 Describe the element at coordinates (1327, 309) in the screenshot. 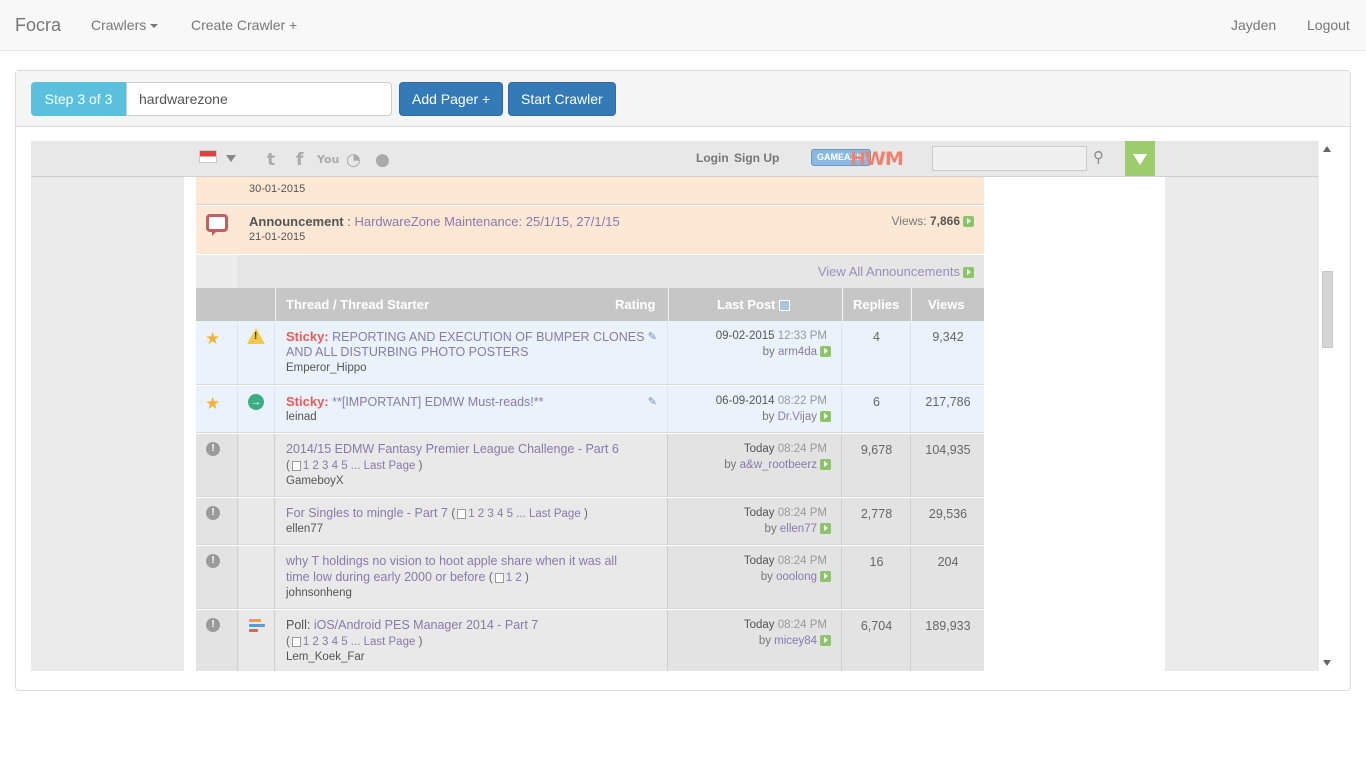

I see `scrollbar-thumb` at that location.